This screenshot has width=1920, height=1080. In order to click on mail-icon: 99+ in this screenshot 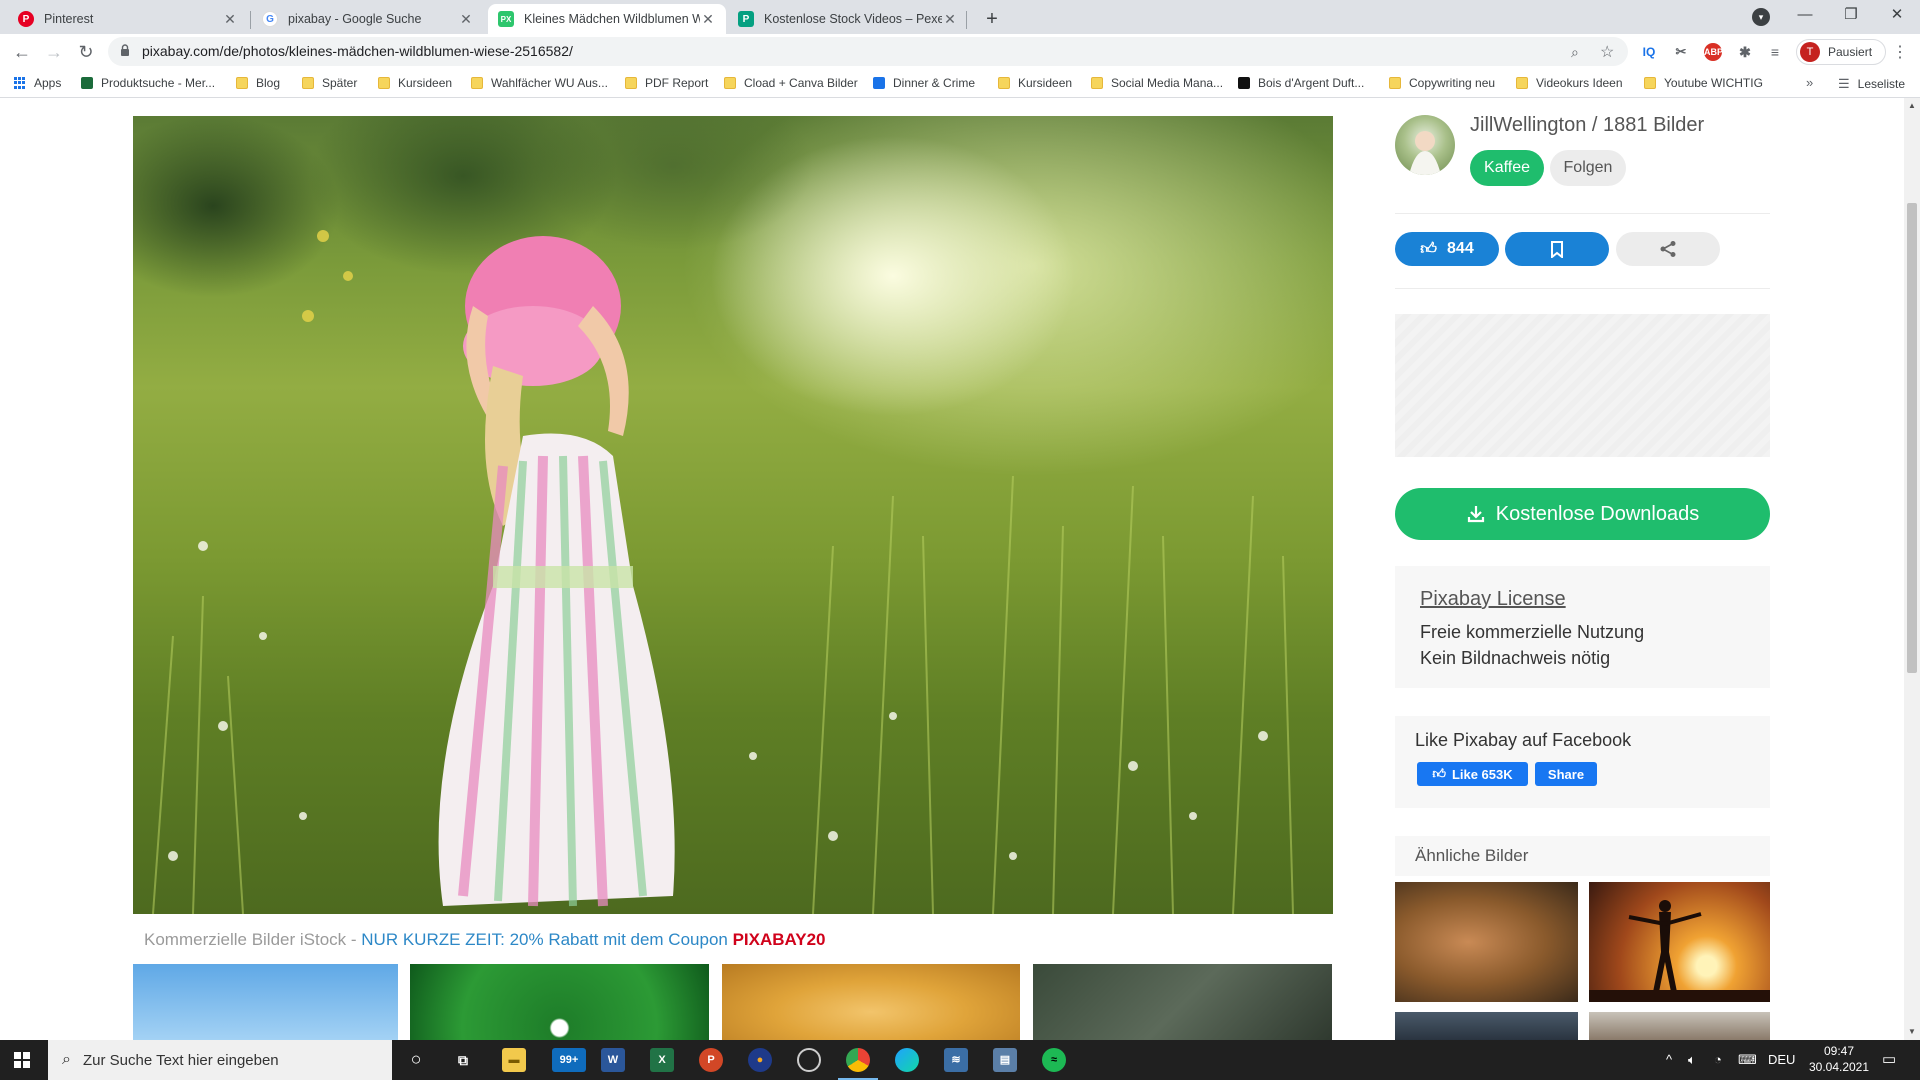, I will do `click(569, 1060)`.